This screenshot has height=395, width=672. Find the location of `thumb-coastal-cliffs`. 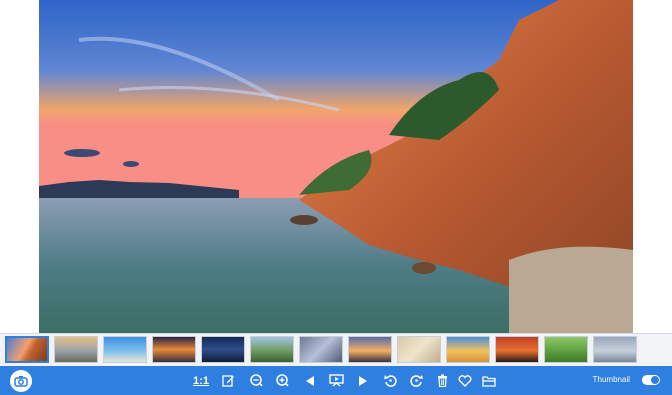

thumb-coastal-cliffs is located at coordinates (27, 349).